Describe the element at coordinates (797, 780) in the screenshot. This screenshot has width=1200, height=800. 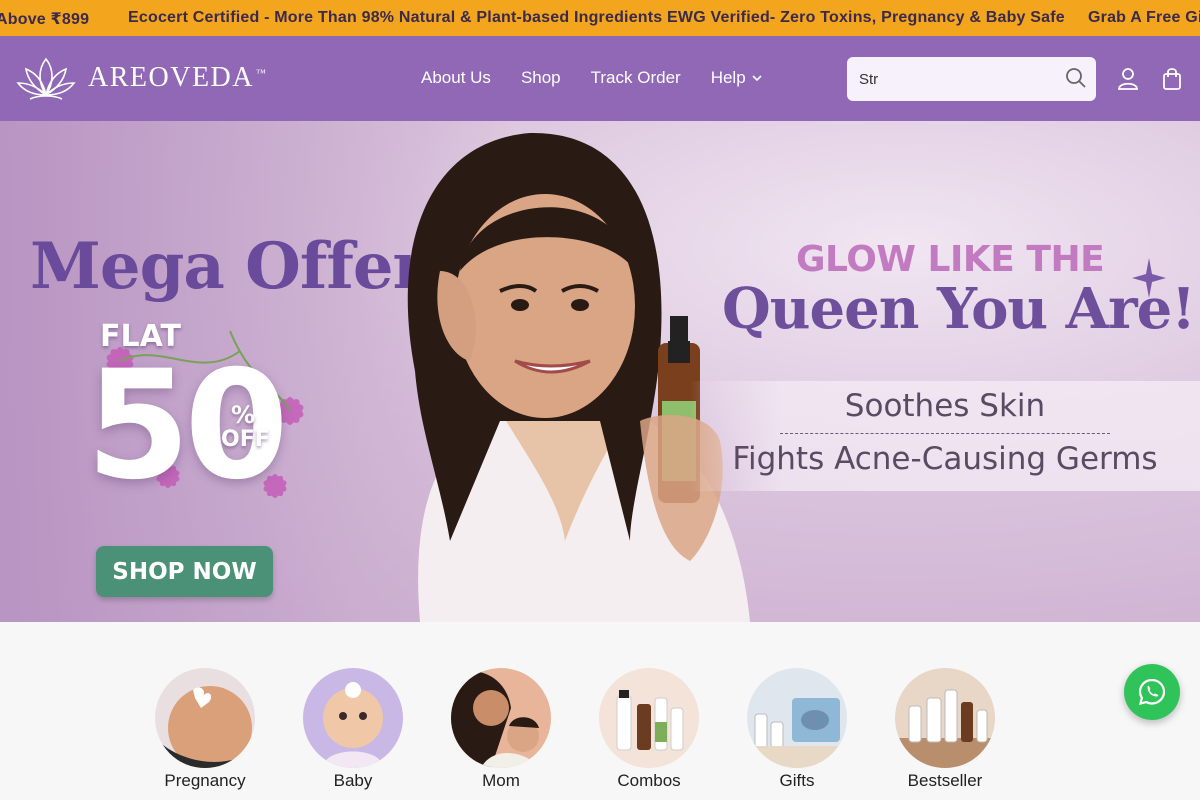
I see `category-label: Gifts` at that location.